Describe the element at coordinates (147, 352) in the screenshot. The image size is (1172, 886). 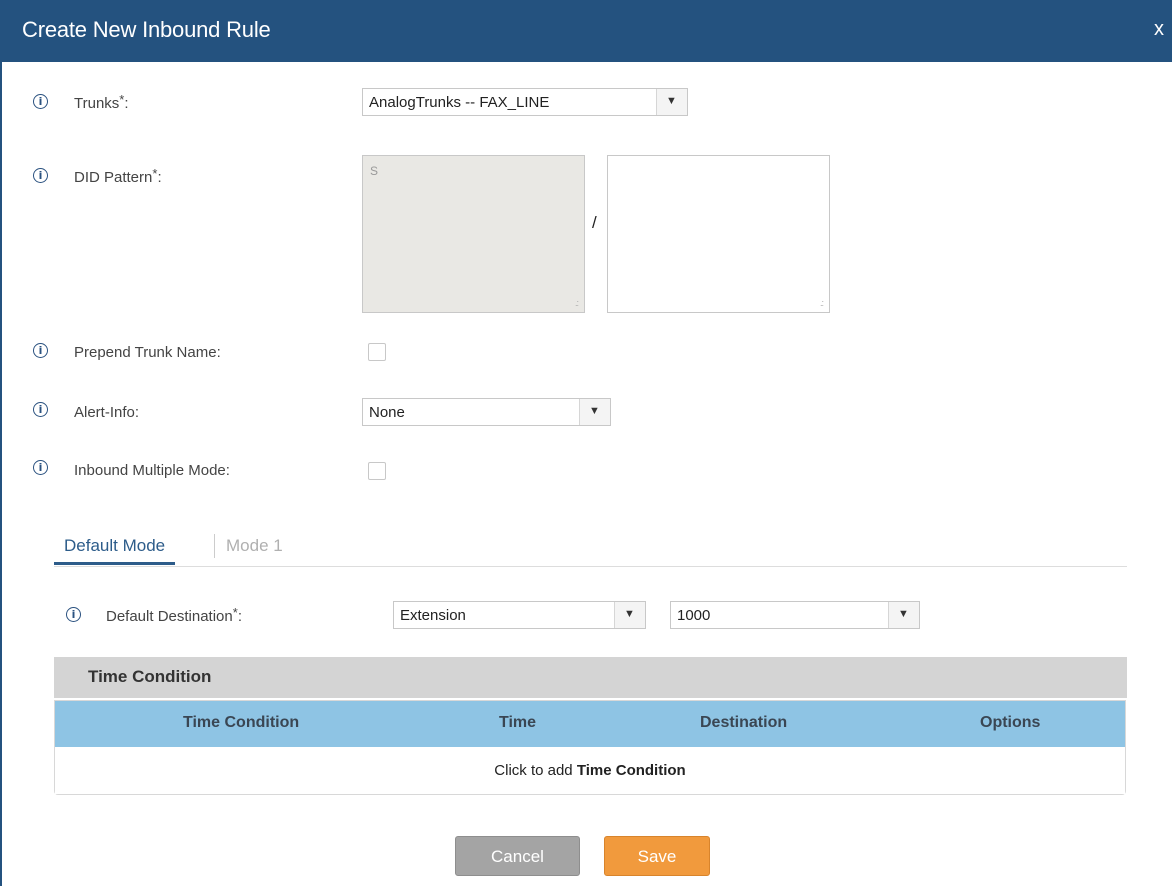
I see `prepend-trunk-name-label: Prepend Trunk Name:` at that location.